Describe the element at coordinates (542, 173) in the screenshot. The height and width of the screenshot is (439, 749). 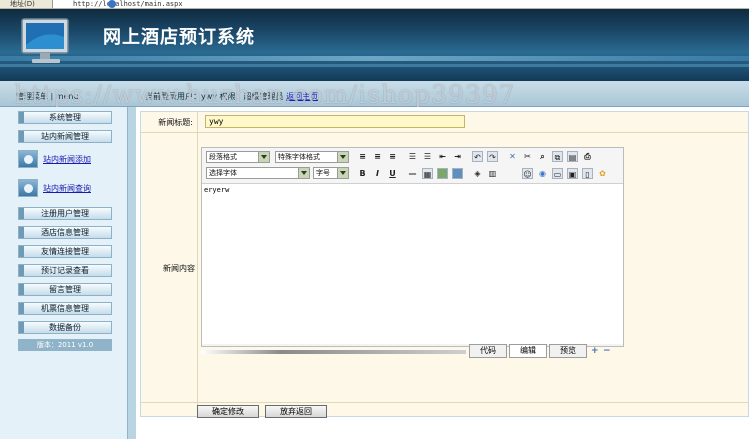
I see `link-icon: ◉` at that location.